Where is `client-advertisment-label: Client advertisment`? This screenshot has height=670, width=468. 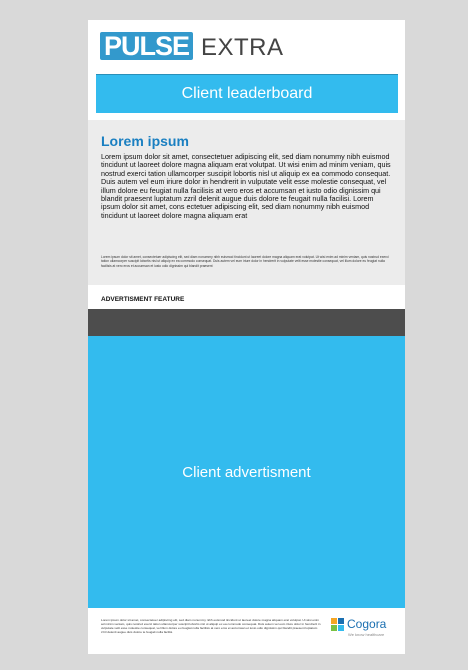
client-advertisment-label: Client advertisment is located at coordinates (246, 472).